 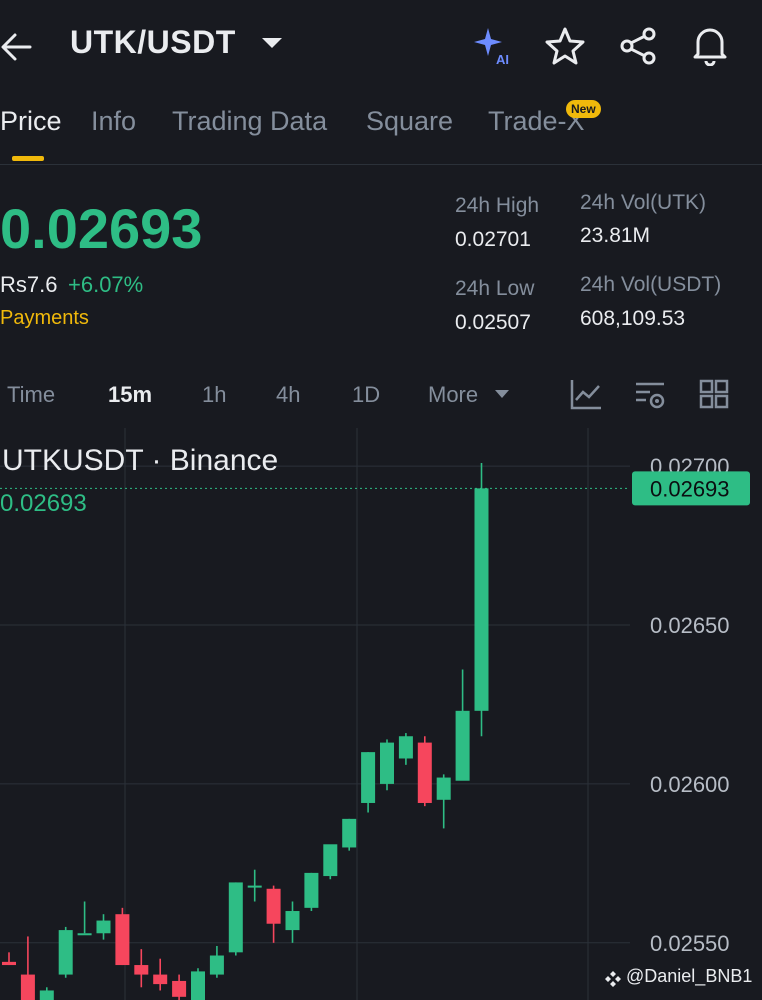 What do you see at coordinates (31, 121) in the screenshot?
I see `tab-price: Price` at bounding box center [31, 121].